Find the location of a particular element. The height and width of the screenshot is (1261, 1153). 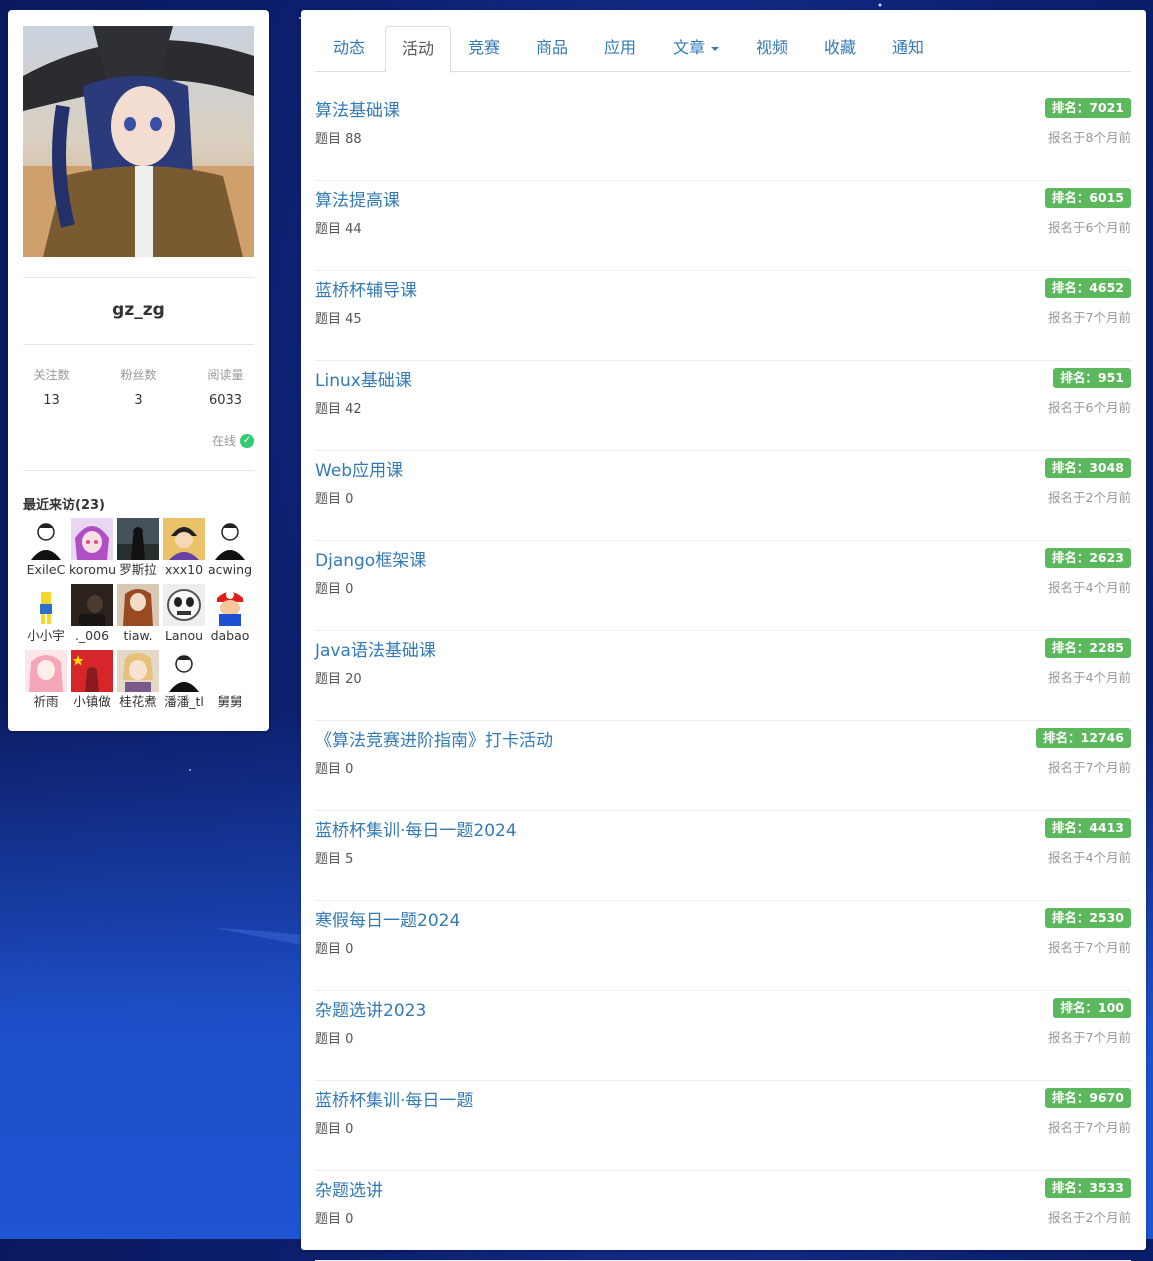

visitor-item: koromu is located at coordinates (92, 549).